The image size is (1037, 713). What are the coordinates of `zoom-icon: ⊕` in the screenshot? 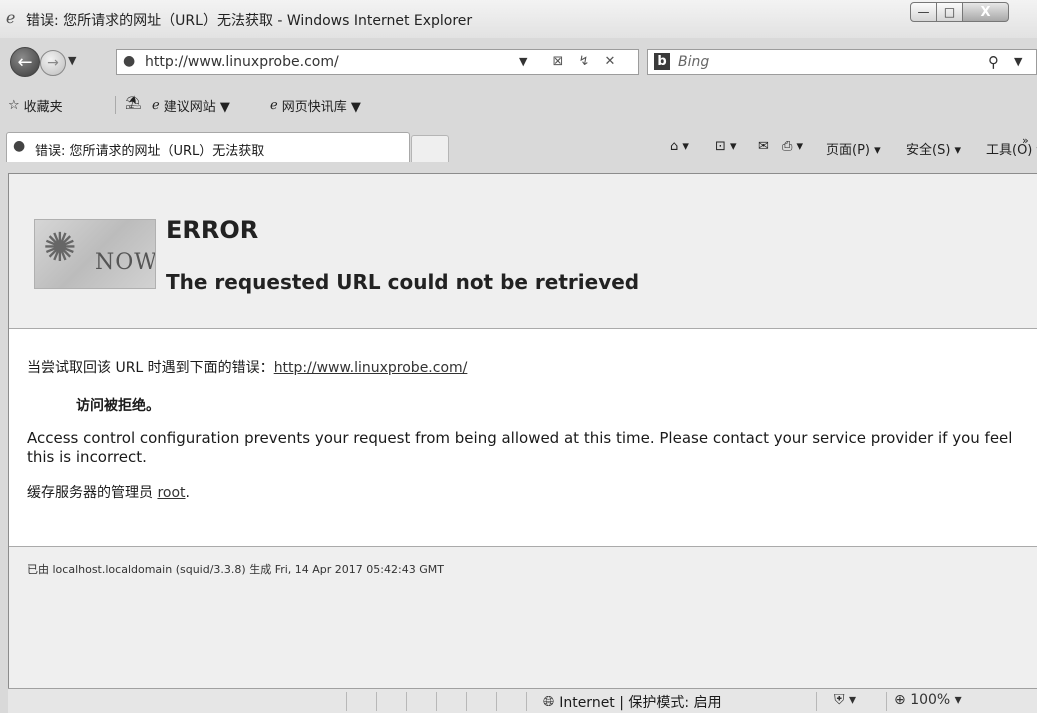 It's located at (900, 700).